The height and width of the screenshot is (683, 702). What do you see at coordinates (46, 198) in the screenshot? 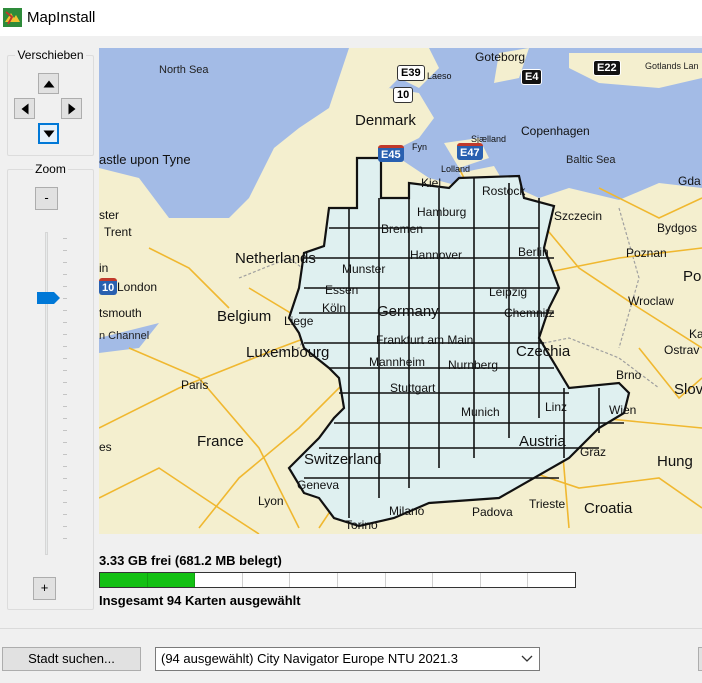
I see `zoom-out-button: -` at bounding box center [46, 198].